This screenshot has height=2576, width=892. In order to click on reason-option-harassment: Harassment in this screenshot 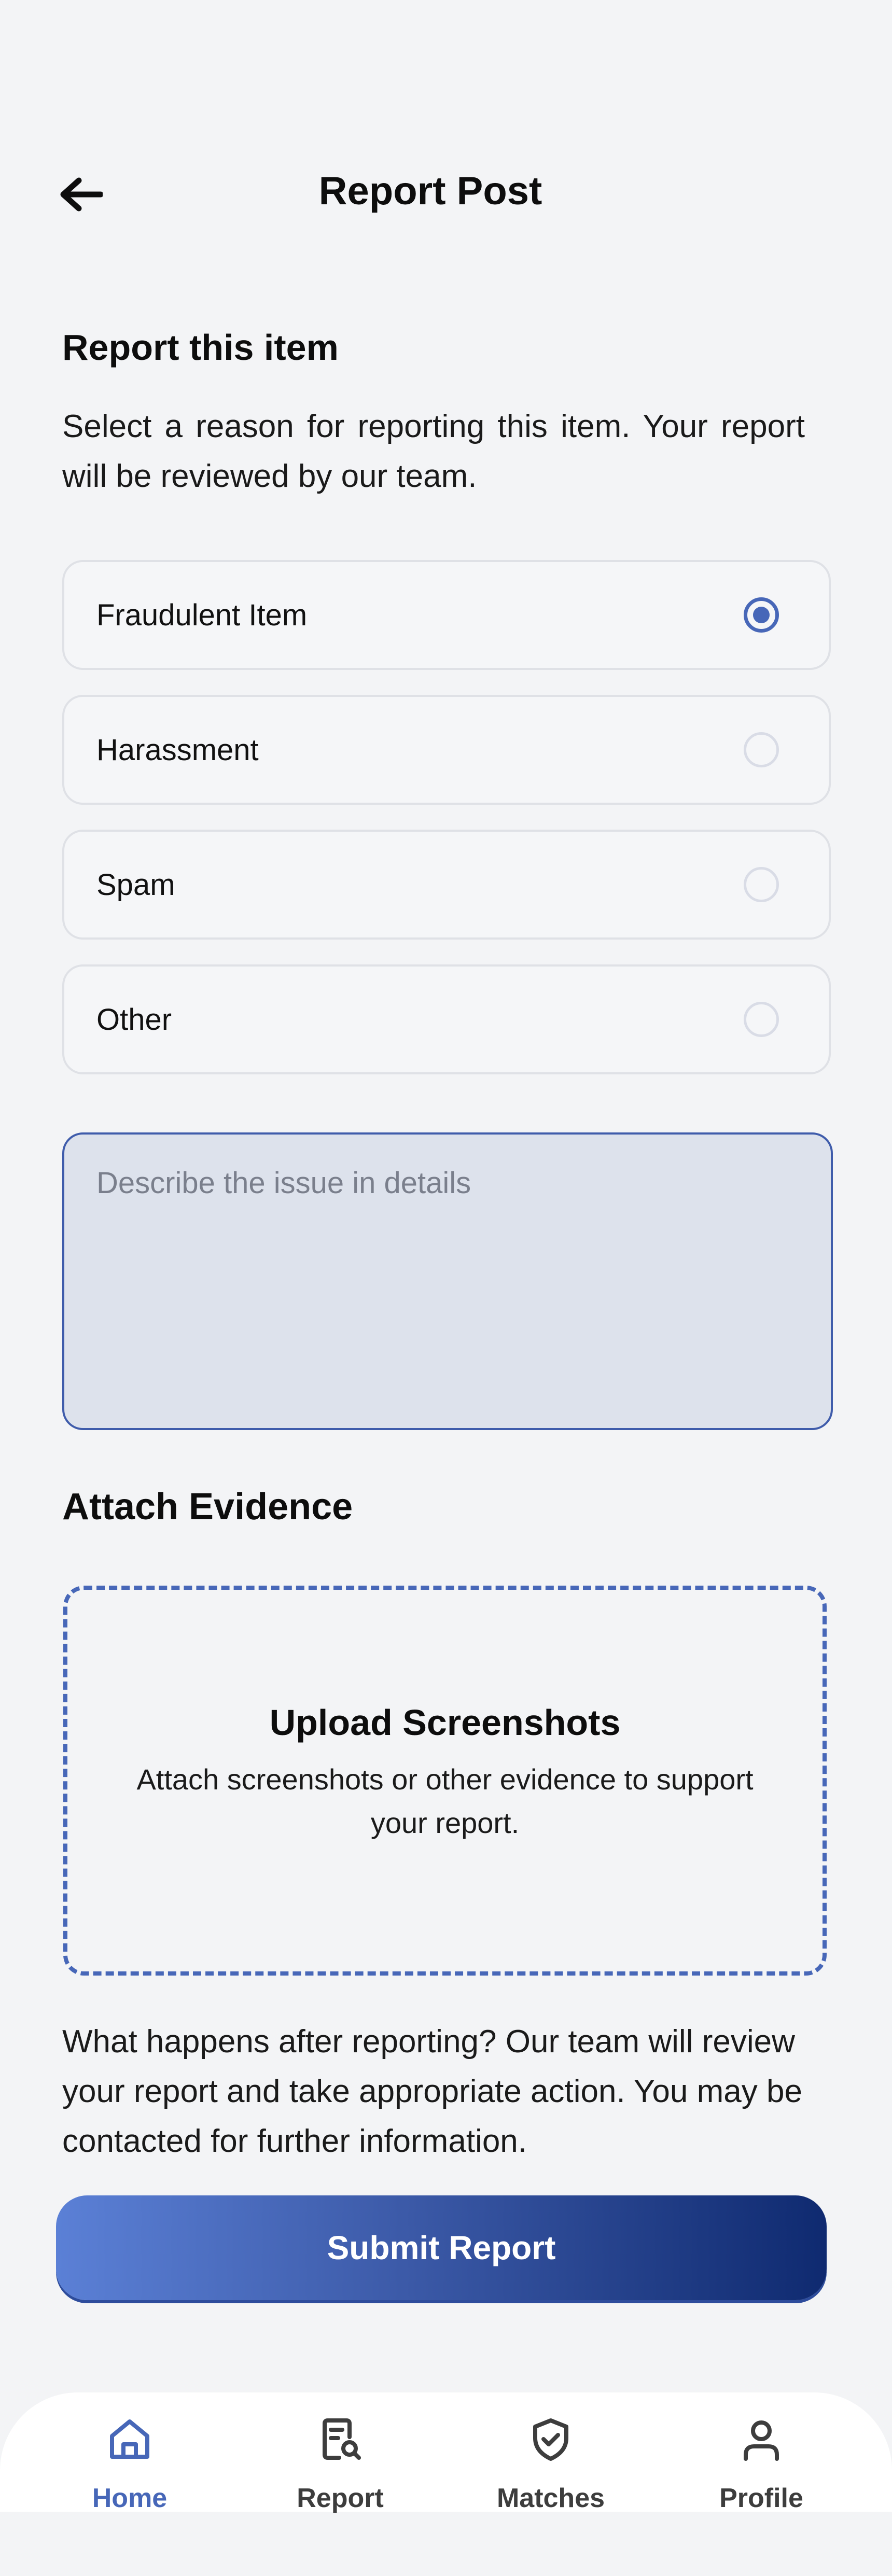, I will do `click(447, 750)`.